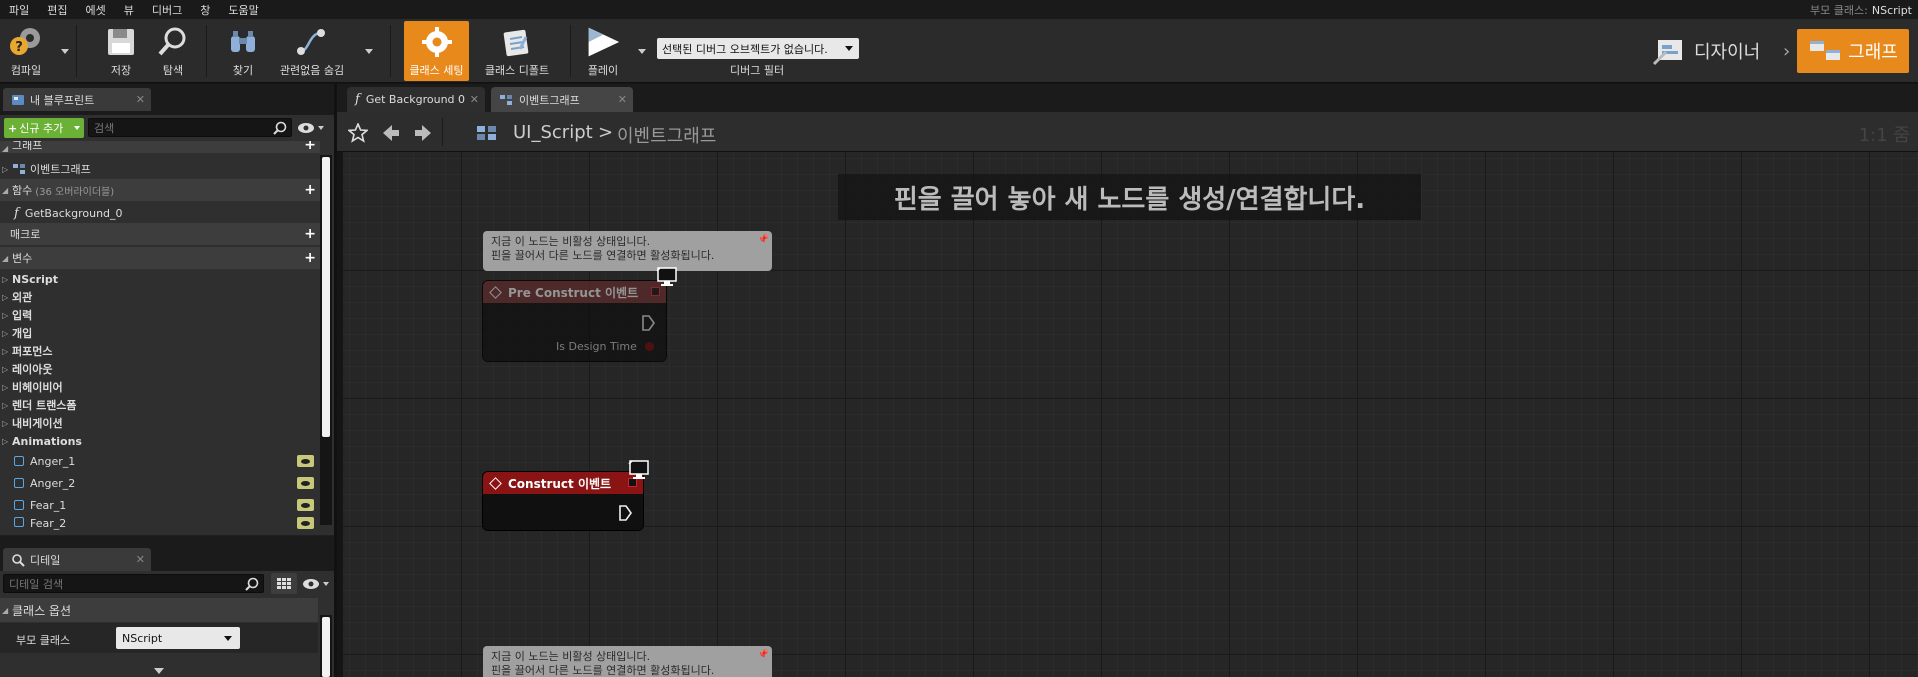 This screenshot has width=1918, height=677. I want to click on advanced-expand-icon, so click(159, 671).